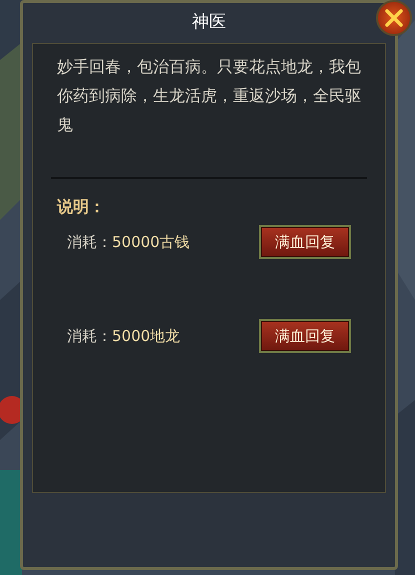 This screenshot has height=575, width=415. What do you see at coordinates (394, 18) in the screenshot?
I see `close-icon` at bounding box center [394, 18].